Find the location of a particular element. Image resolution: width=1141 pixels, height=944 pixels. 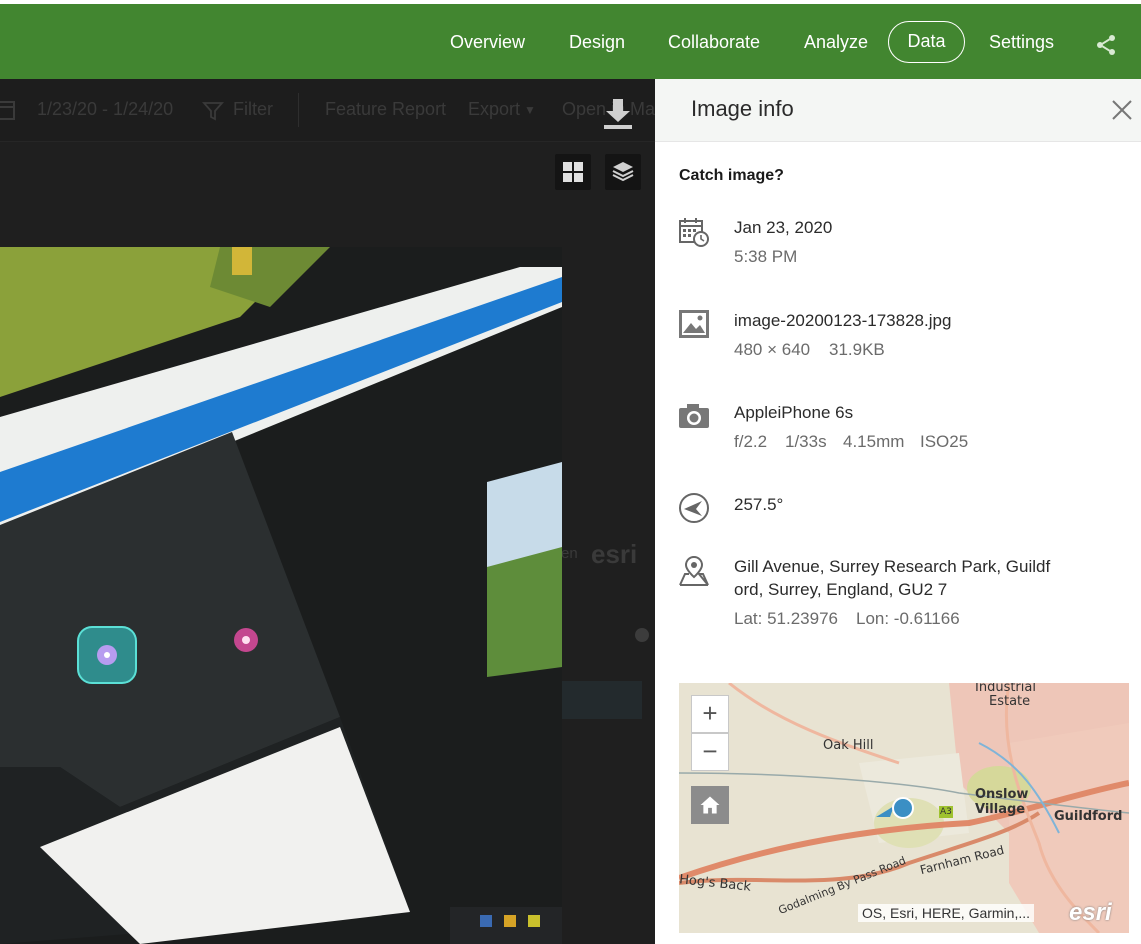

zoom-in-button: + is located at coordinates (710, 714).